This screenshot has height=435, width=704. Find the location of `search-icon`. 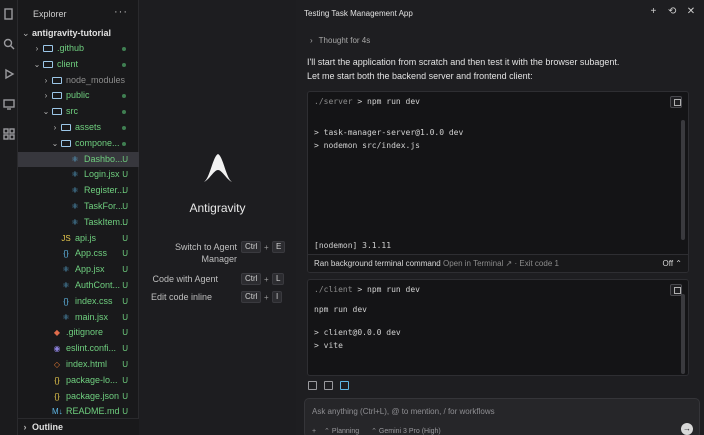

search-icon is located at coordinates (9, 44).